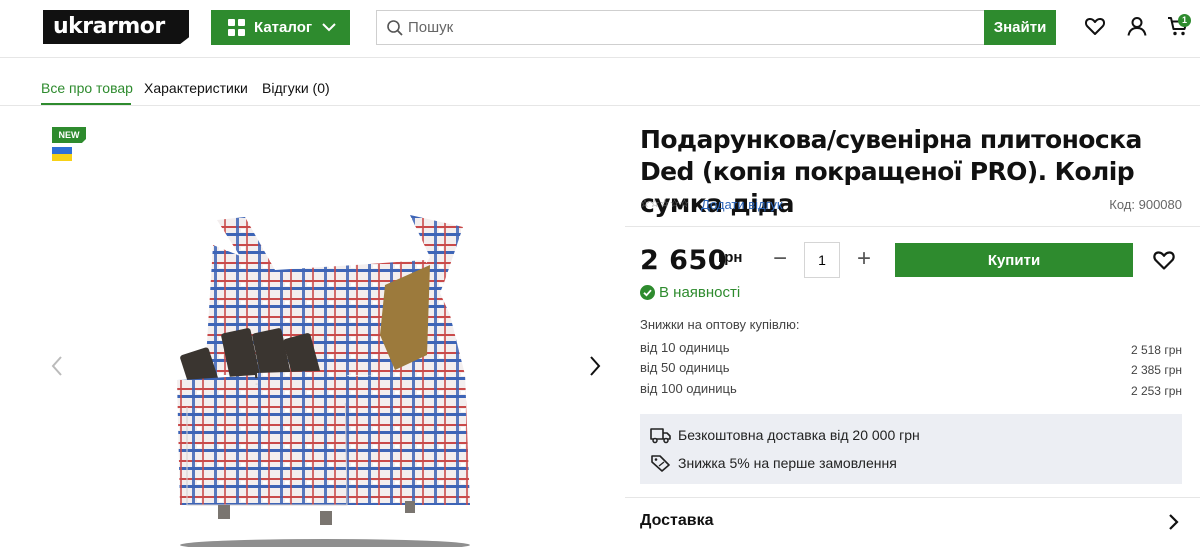  Describe the element at coordinates (1145, 204) in the screenshot. I see `product-sku: Код: 900080` at that location.